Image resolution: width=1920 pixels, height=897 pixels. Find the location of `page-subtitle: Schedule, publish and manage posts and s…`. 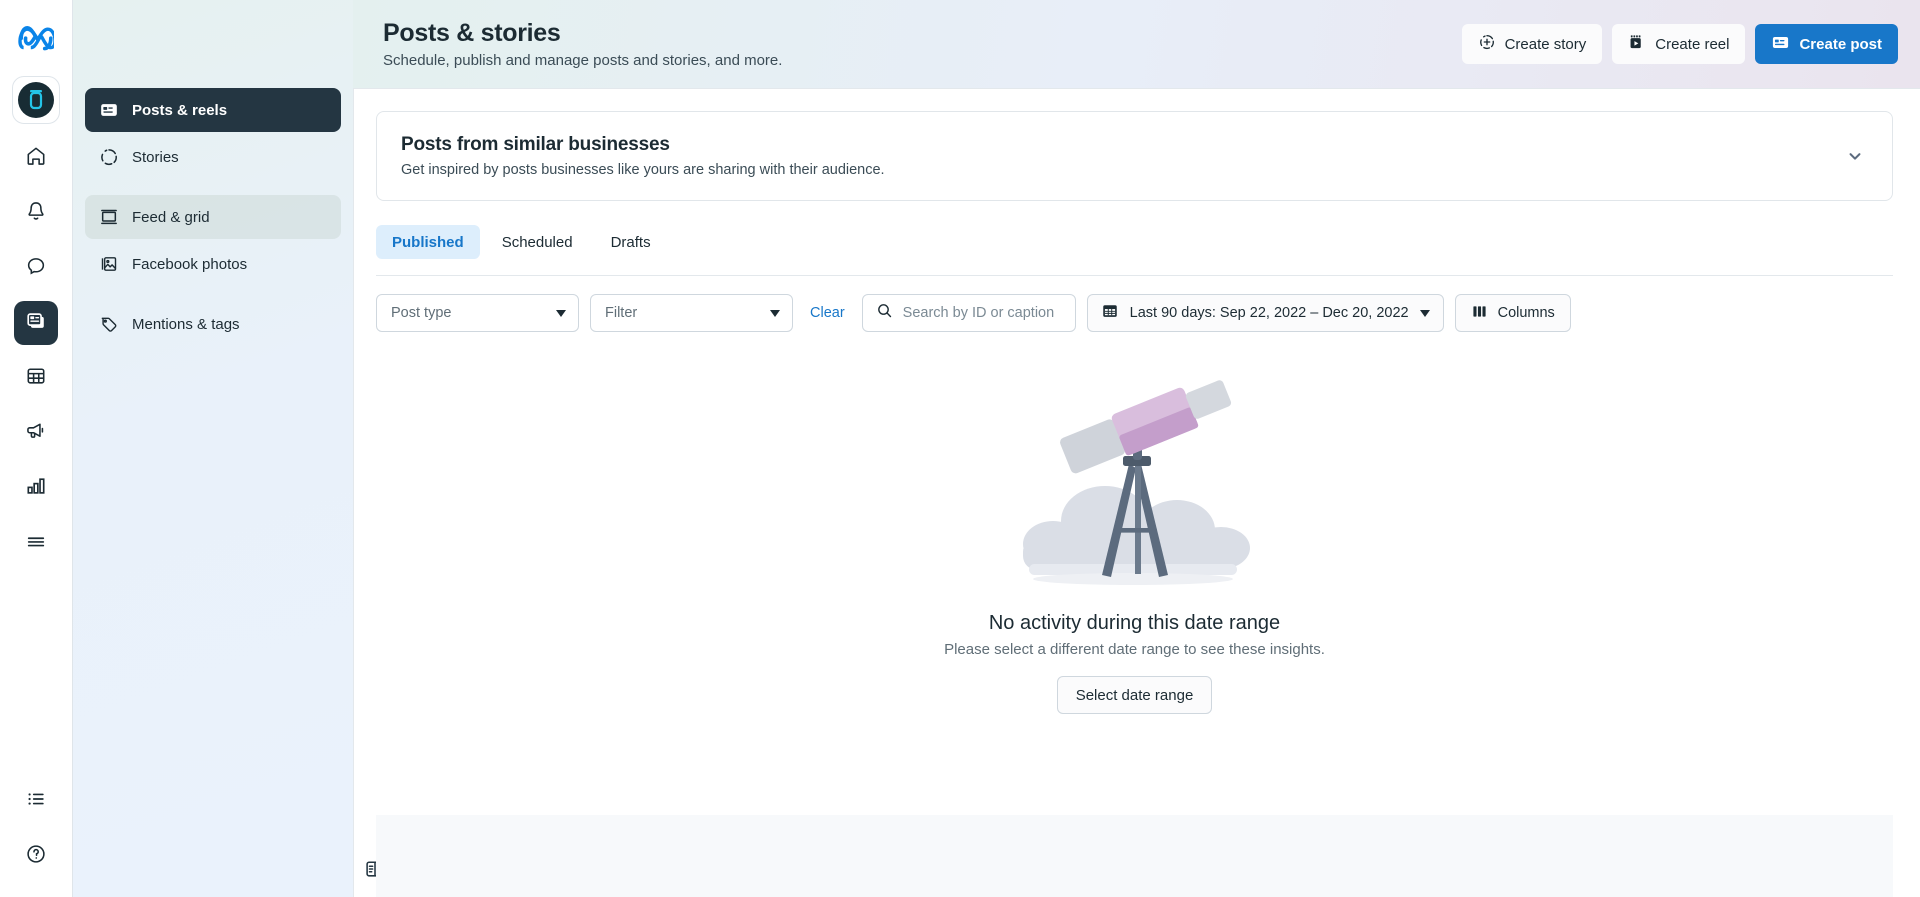

page-subtitle: Schedule, publish and manage posts and s… is located at coordinates (583, 60).